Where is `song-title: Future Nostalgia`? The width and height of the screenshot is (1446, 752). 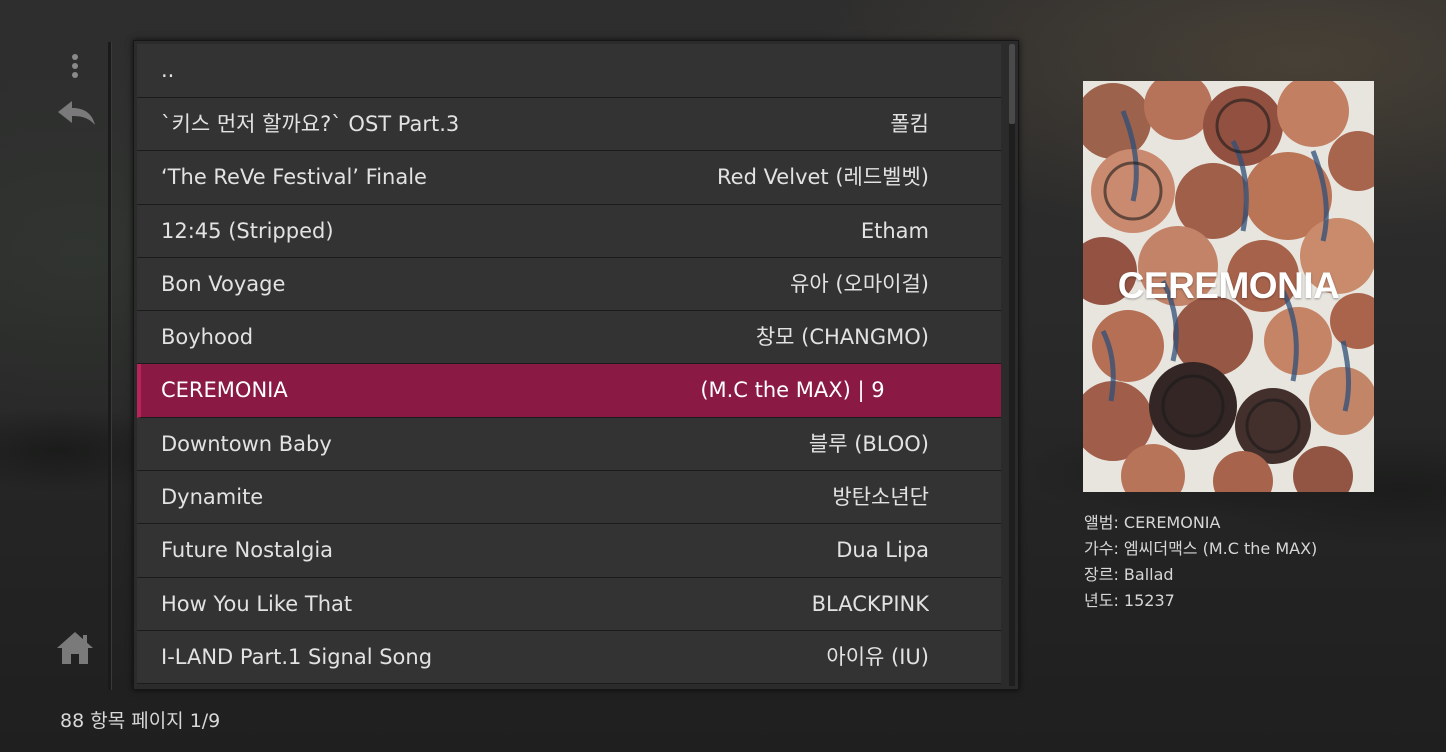
song-title: Future Nostalgia is located at coordinates (247, 550).